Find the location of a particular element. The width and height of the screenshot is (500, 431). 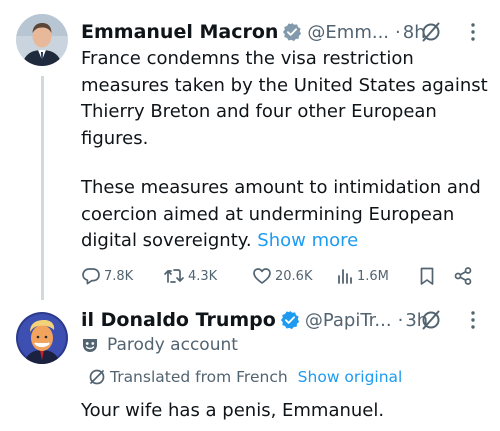

tweet-header: Emmanuel Macron @Emm... · 8h is located at coordinates (253, 32).